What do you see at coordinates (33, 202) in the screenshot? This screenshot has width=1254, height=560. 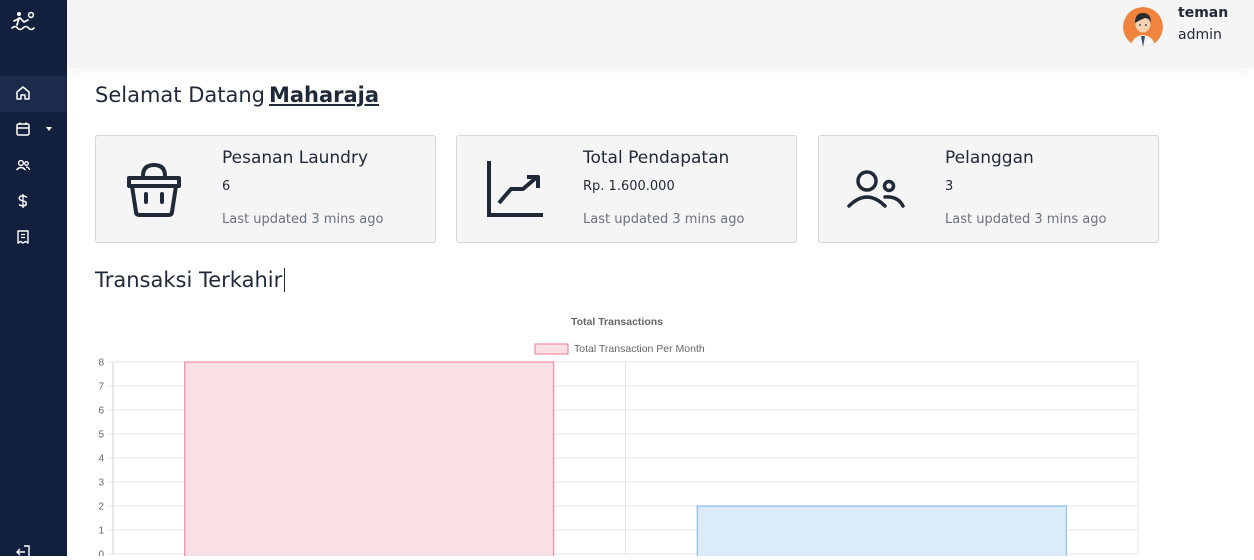 I see `sidebar-item-finance` at bounding box center [33, 202].